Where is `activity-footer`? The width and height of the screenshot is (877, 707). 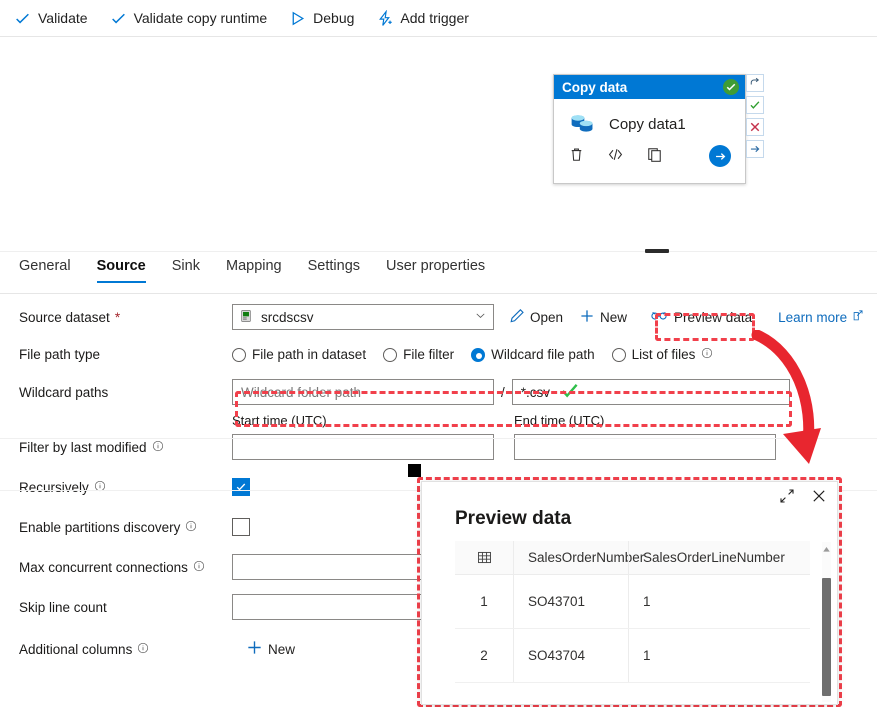 activity-footer is located at coordinates (649, 153).